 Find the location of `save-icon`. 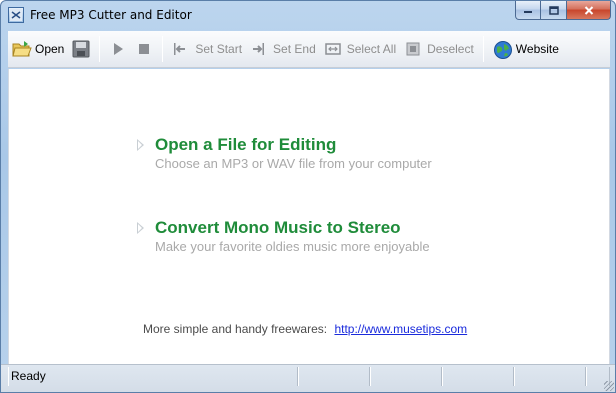

save-icon is located at coordinates (81, 49).